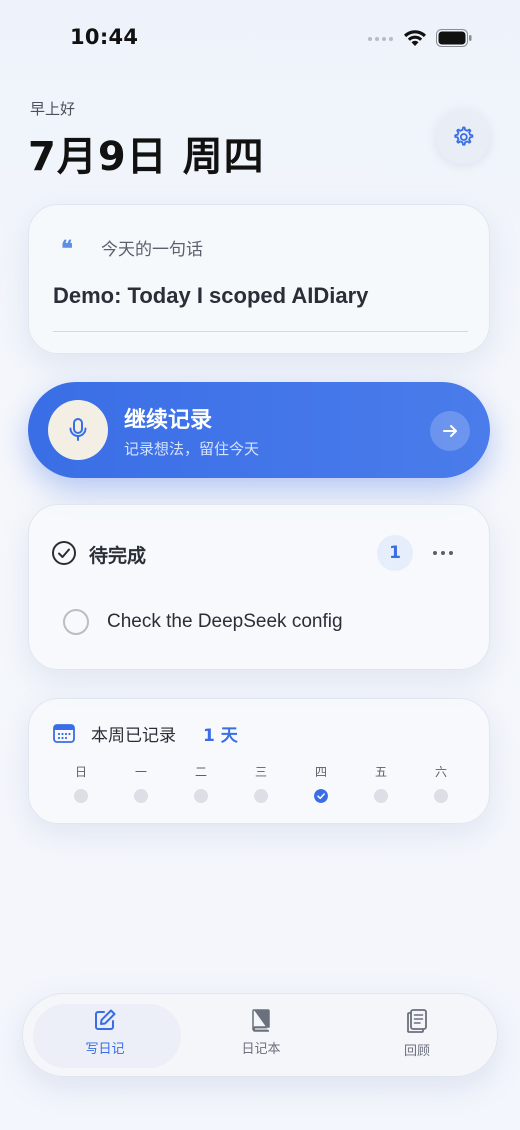  Describe the element at coordinates (168, 420) in the screenshot. I see `record-title: 继续记录` at that location.